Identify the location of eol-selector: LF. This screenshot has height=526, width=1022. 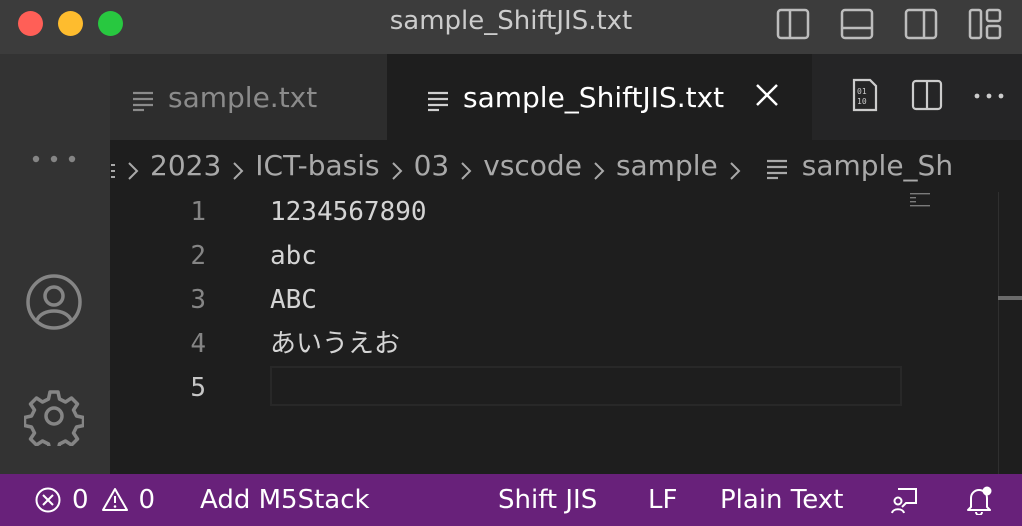
(662, 500).